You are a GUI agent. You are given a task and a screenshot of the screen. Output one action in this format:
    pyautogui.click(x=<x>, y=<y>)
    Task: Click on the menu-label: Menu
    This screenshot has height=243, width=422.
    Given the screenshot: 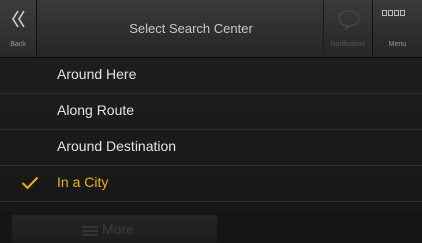 What is the action you would take?
    pyautogui.click(x=397, y=44)
    